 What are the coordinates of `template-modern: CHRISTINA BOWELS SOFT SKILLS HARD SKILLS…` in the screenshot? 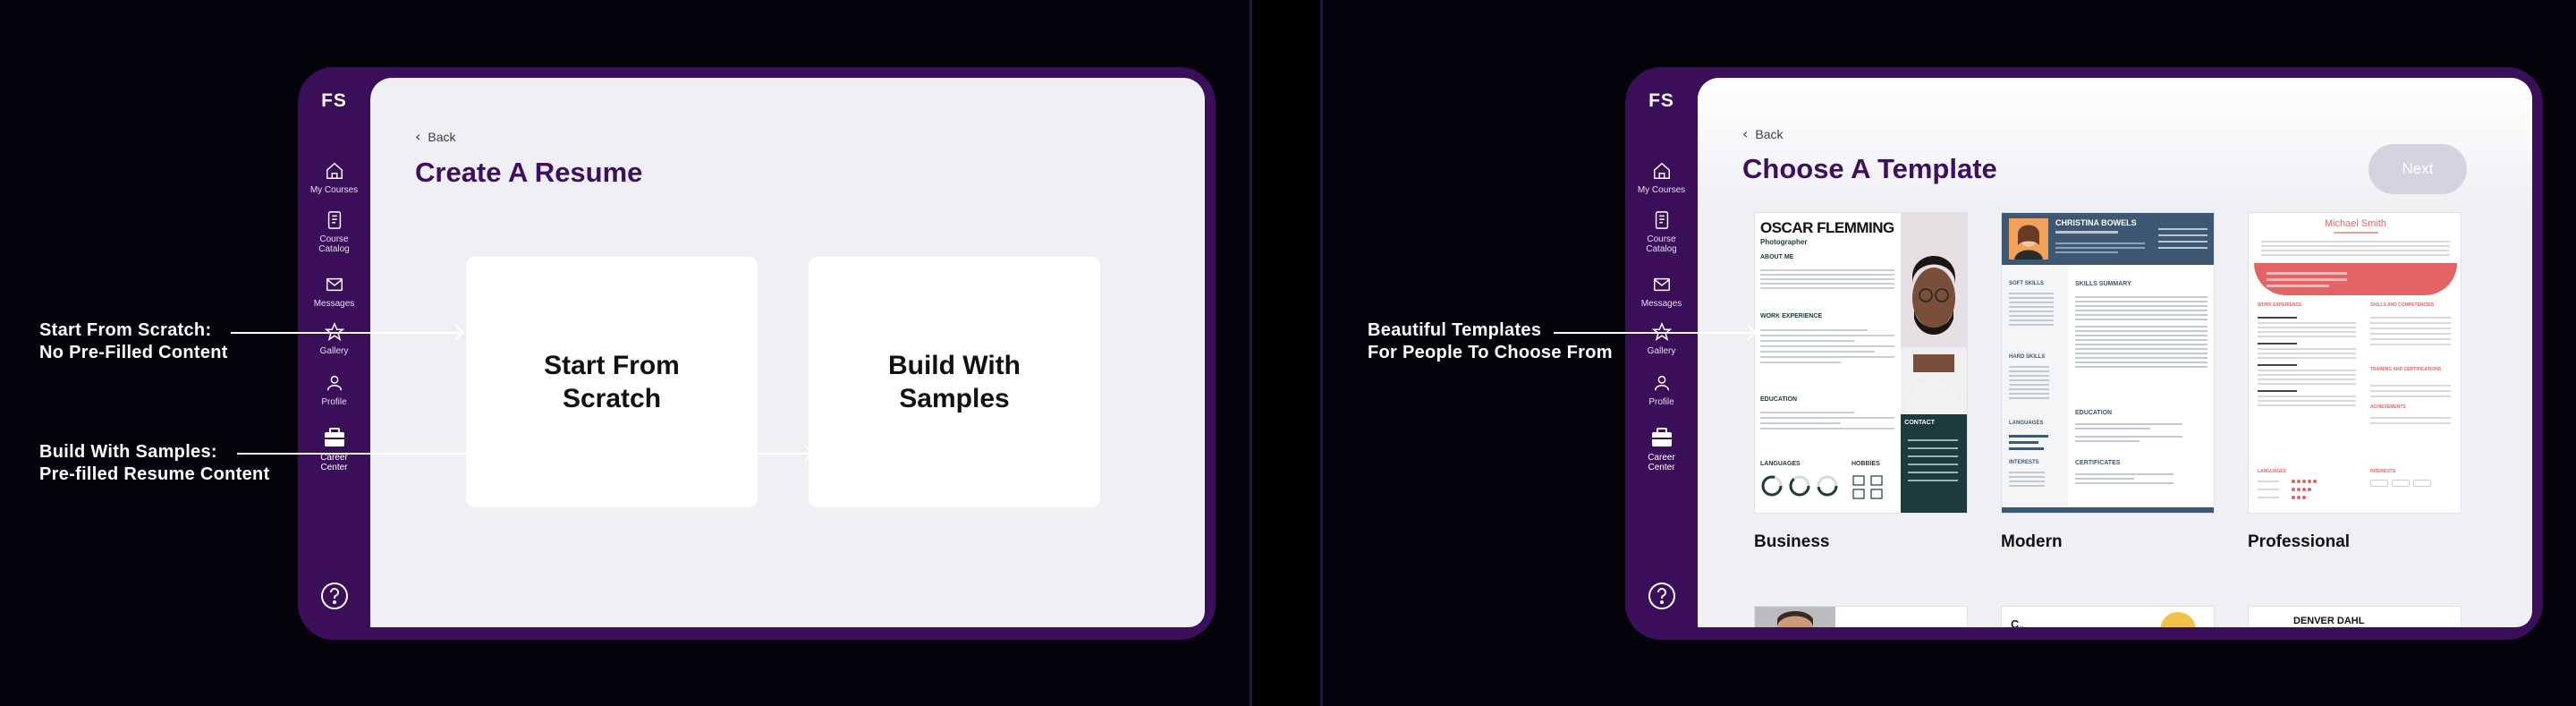 It's located at (2108, 363).